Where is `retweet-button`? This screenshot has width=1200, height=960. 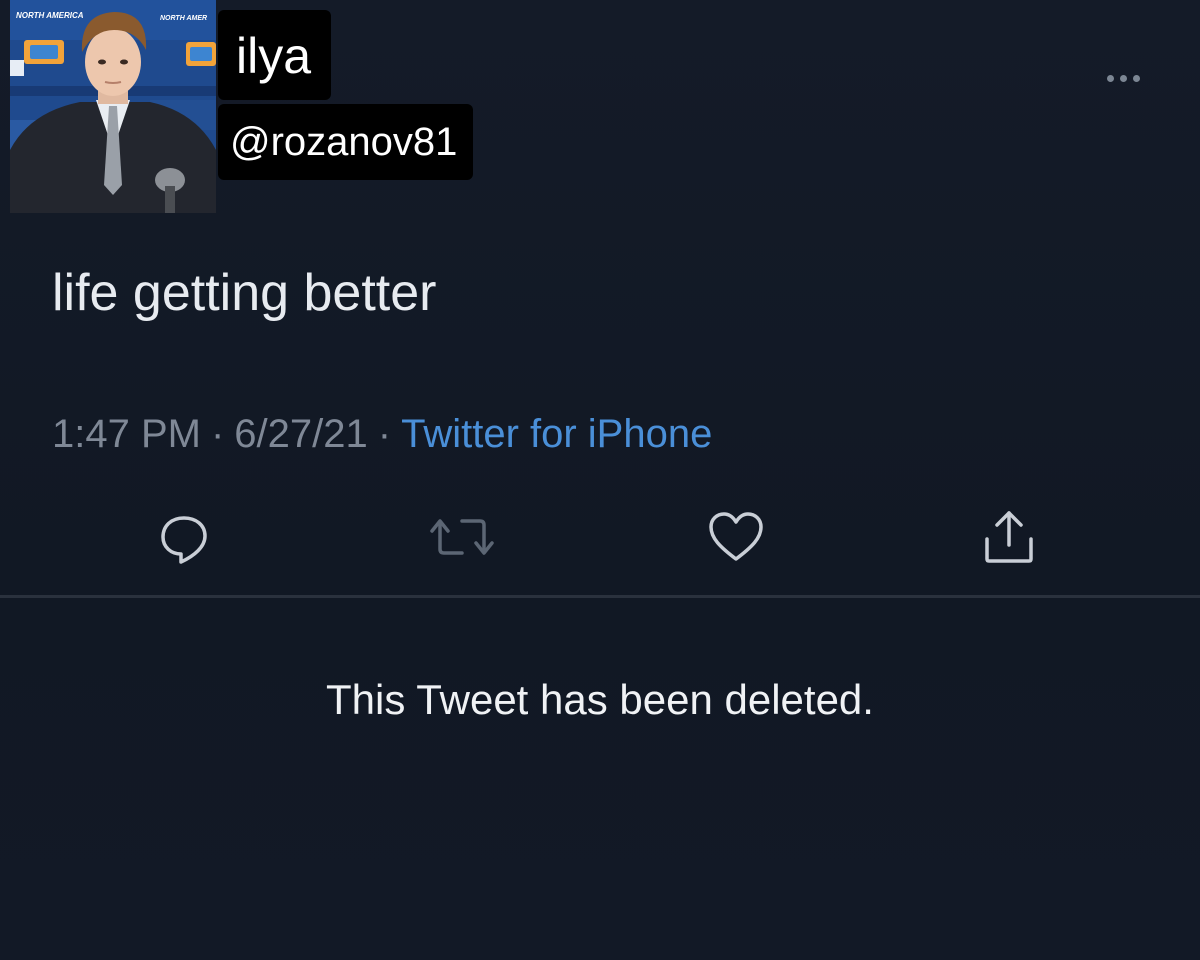 retweet-button is located at coordinates (462, 537).